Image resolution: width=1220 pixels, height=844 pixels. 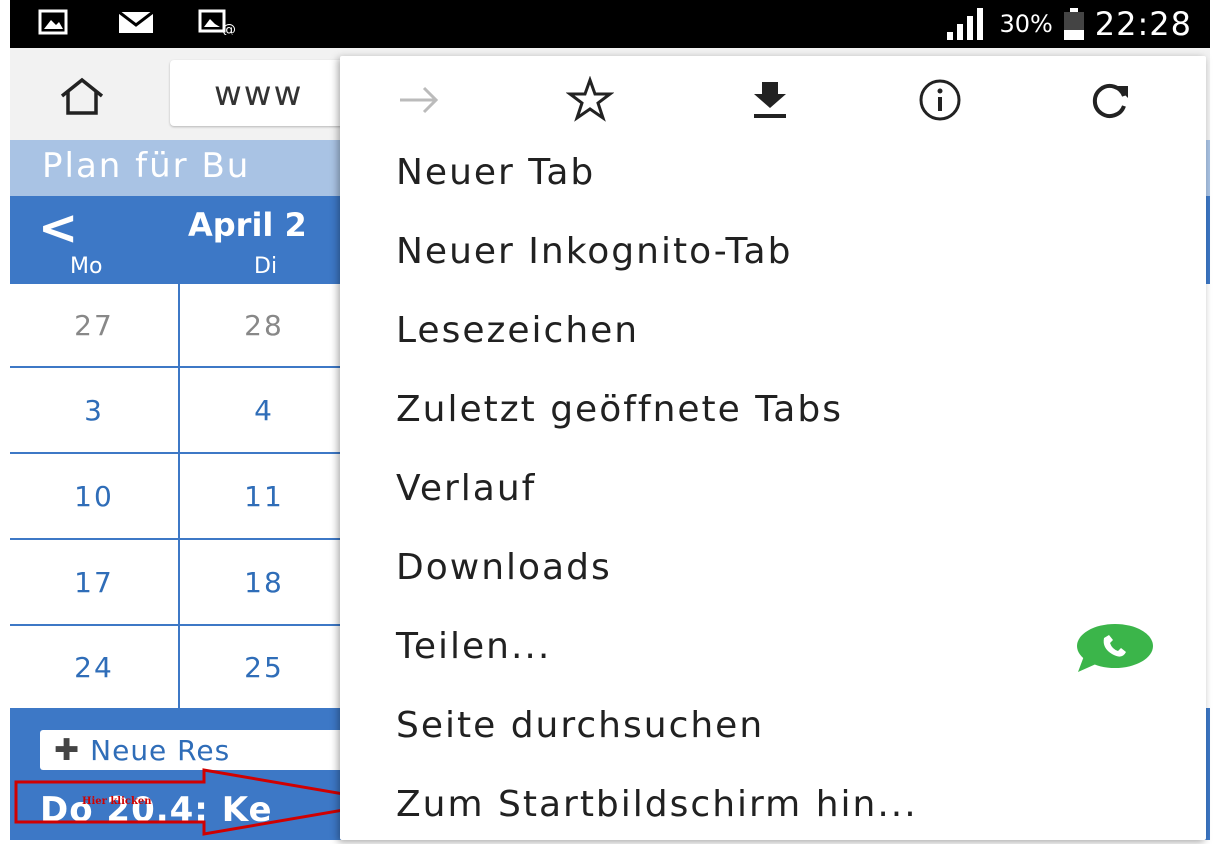 What do you see at coordinates (1026, 24) in the screenshot?
I see `battery-percent: 30%` at bounding box center [1026, 24].